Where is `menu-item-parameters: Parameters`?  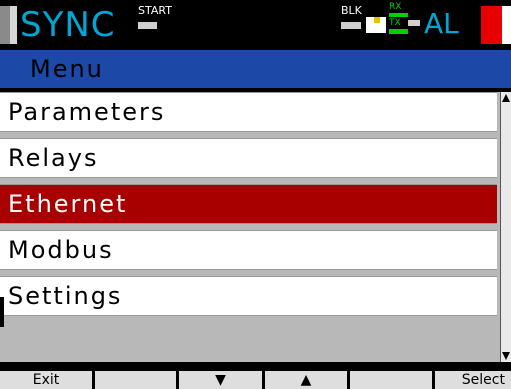 menu-item-parameters: Parameters is located at coordinates (248, 112).